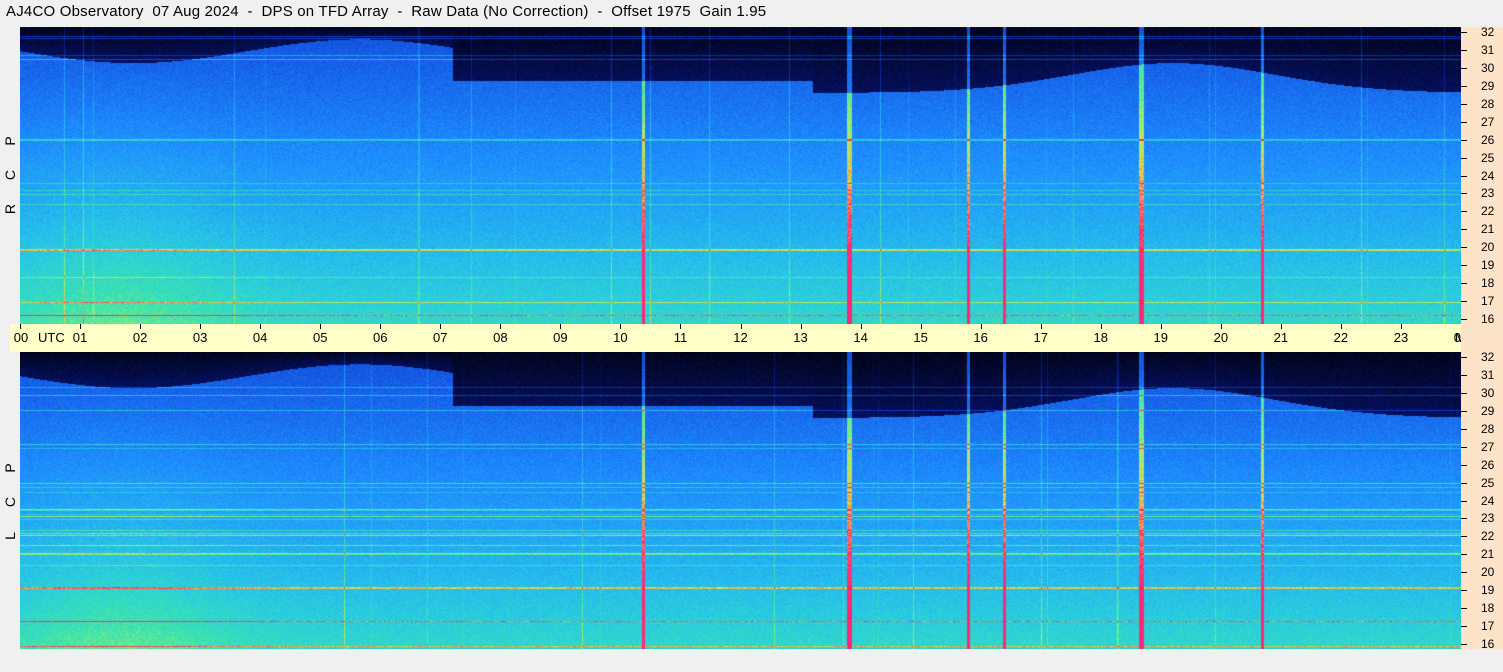  Describe the element at coordinates (1482, 338) in the screenshot. I see `time-axis-corner` at that location.